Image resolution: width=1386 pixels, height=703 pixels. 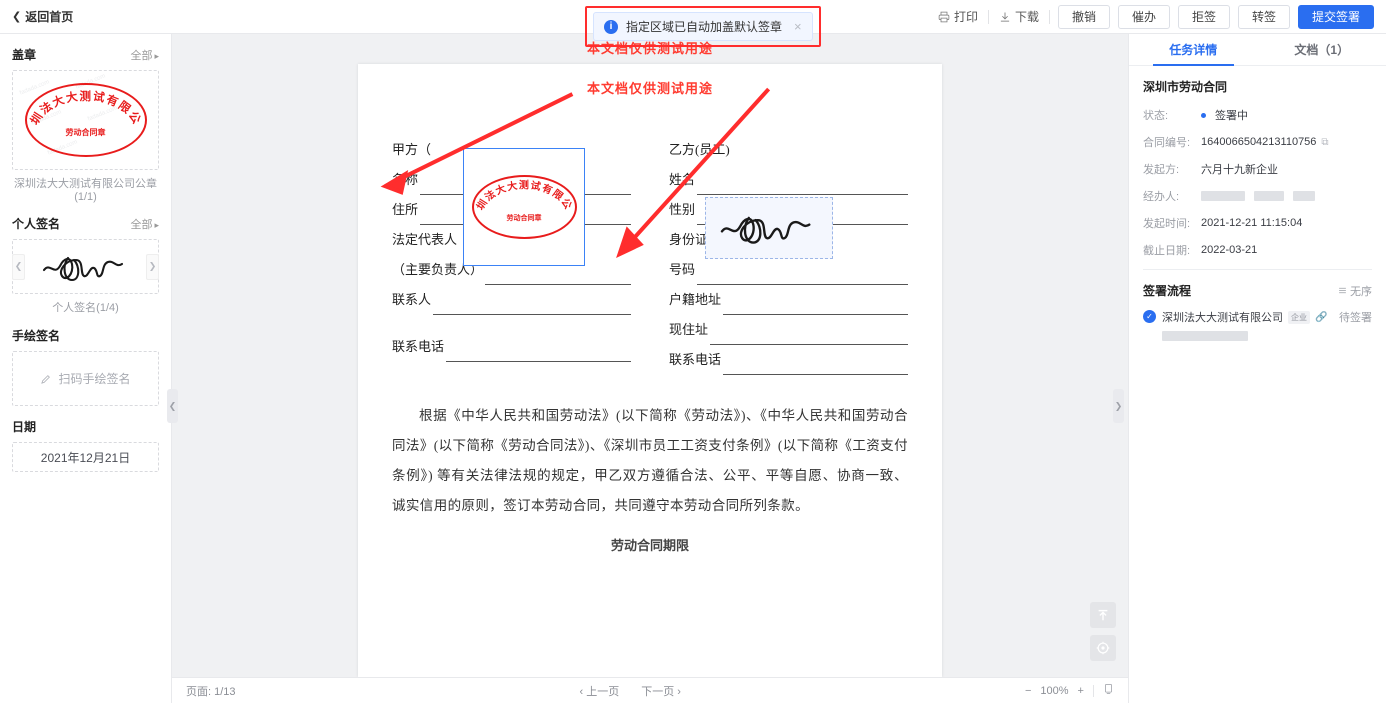 I want to click on seal-view-all-button: 全部 ▸, so click(x=144, y=55).